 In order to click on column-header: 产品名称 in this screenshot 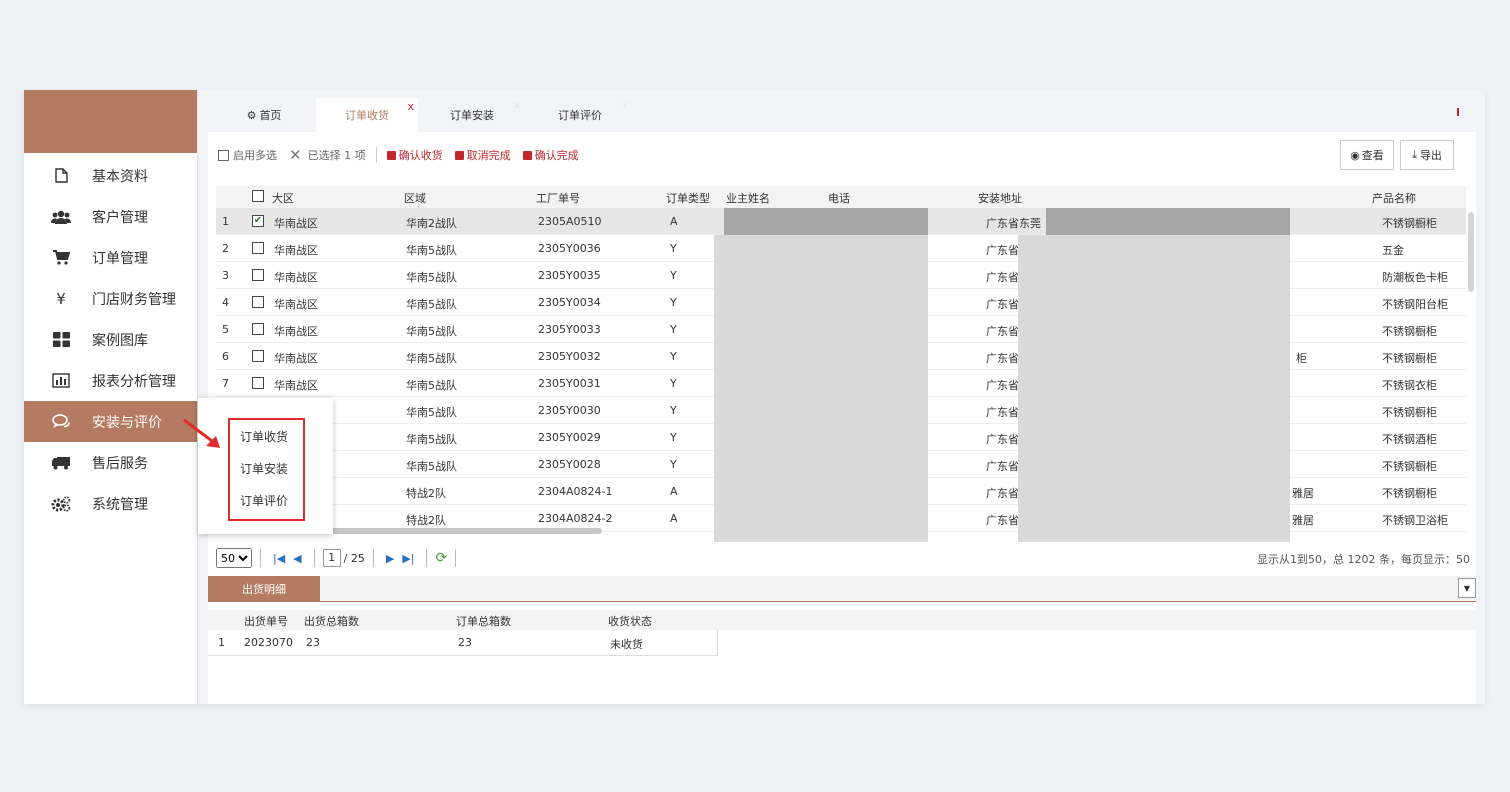, I will do `click(1394, 198)`.